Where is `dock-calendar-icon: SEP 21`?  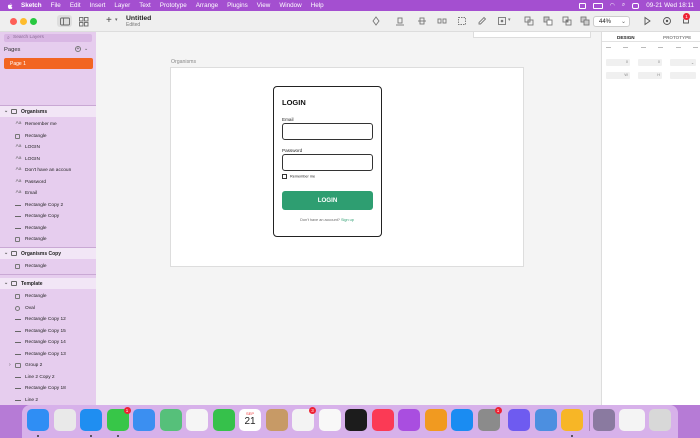
dock-calendar-icon: SEP 21 is located at coordinates (250, 420).